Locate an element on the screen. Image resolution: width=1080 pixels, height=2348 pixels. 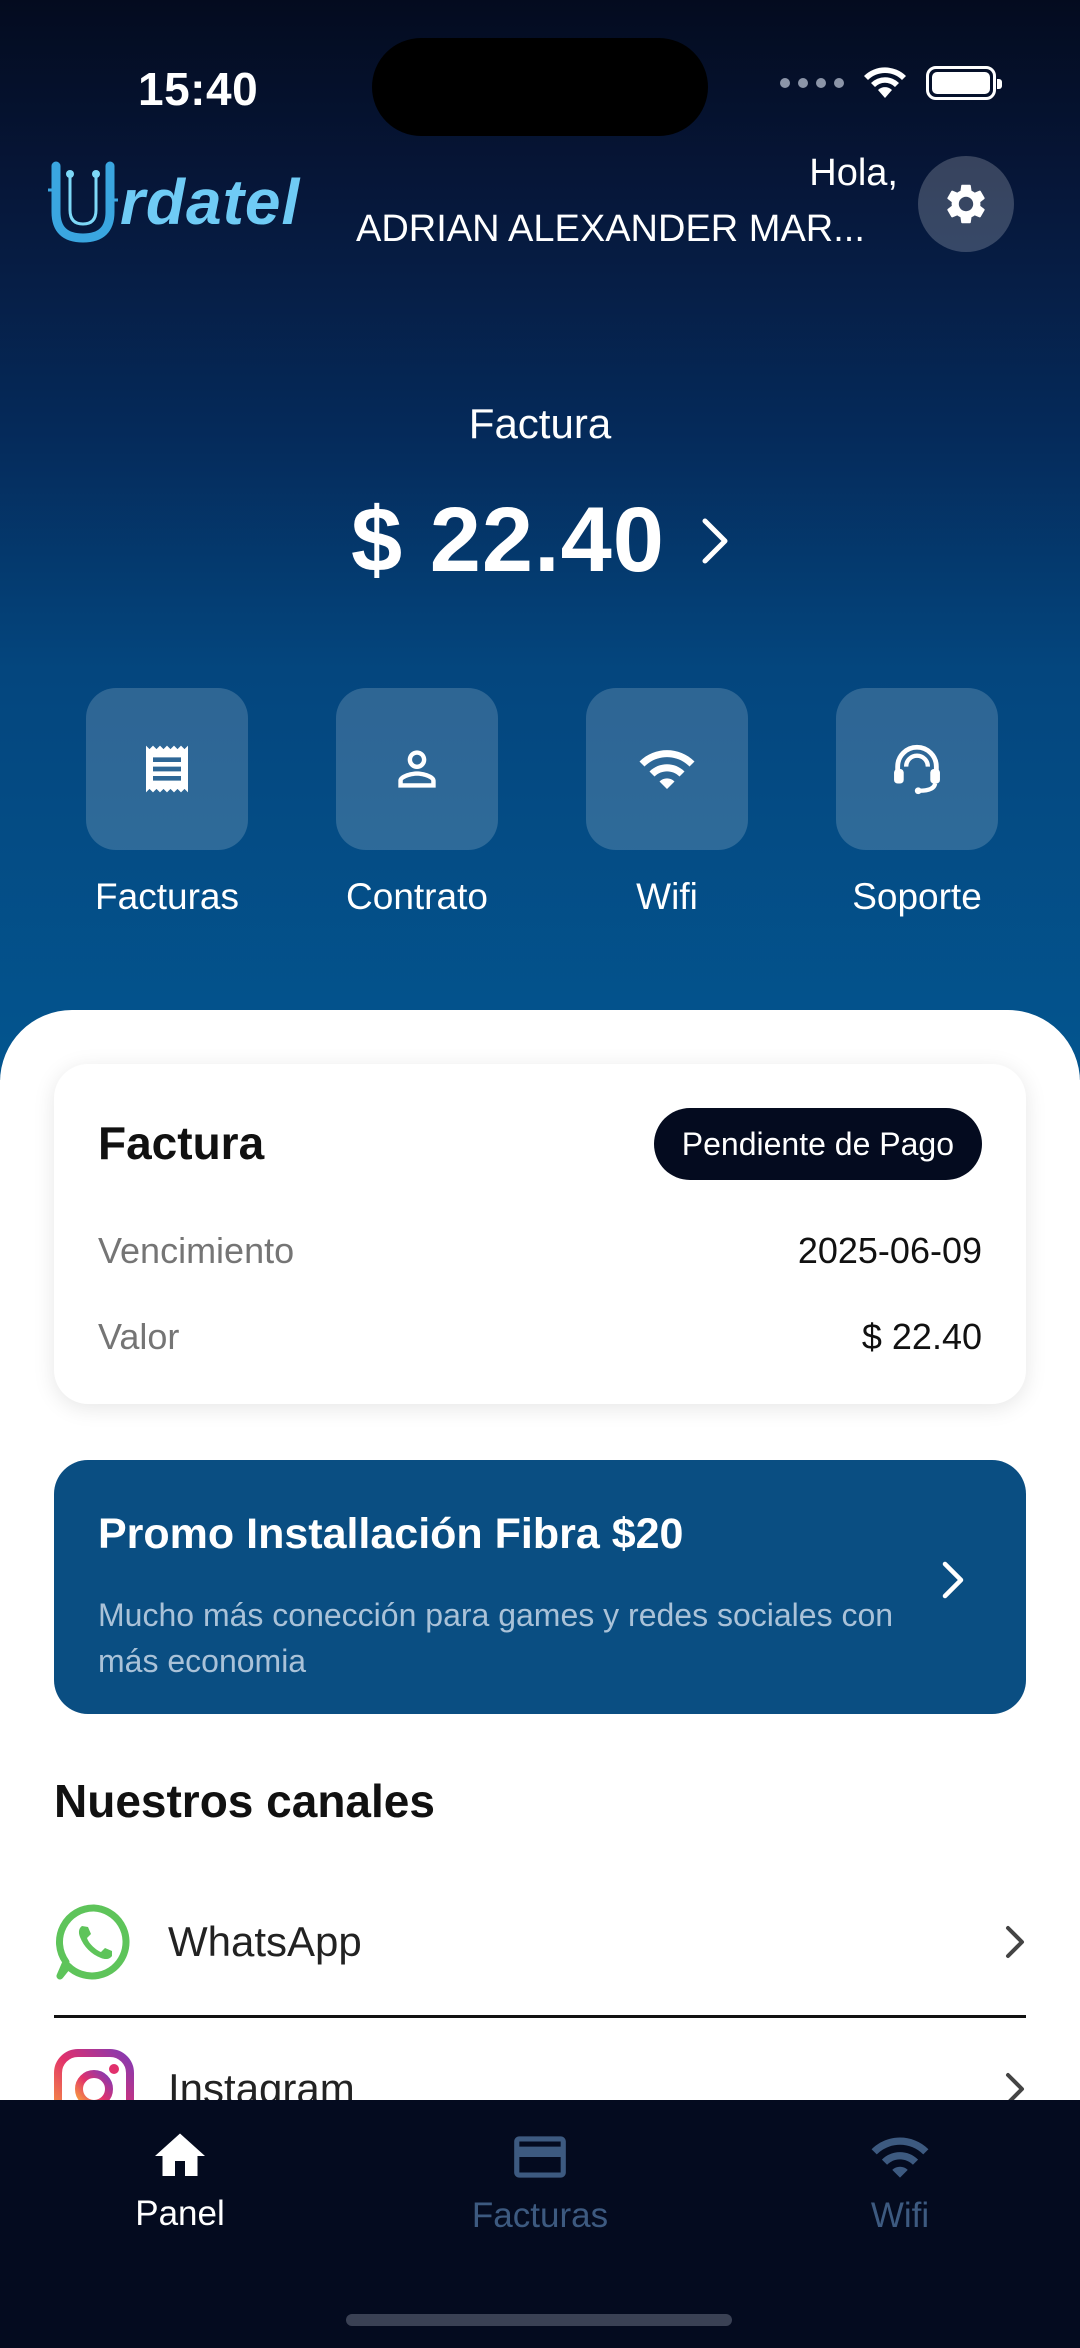
nav-label: Facturas is located at coordinates (540, 2215).